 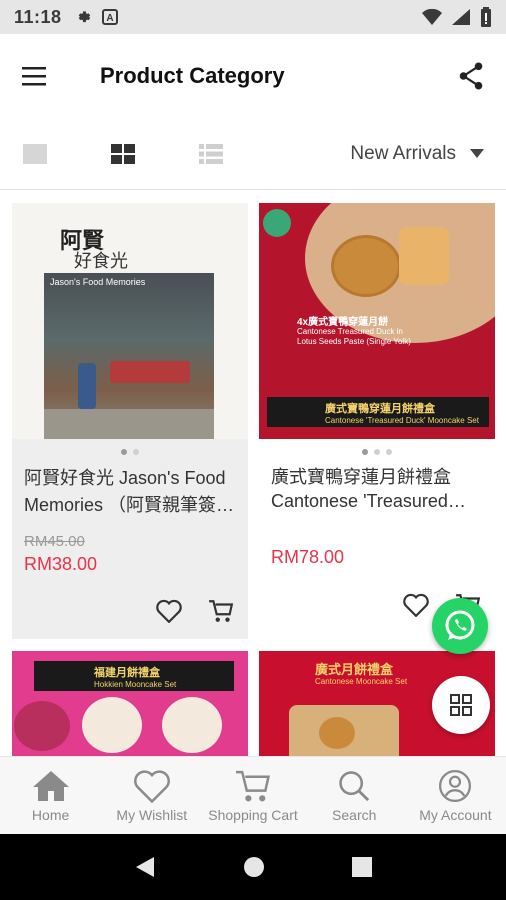 I want to click on product-image: 福建月餅禮盒 Hokkien Mooncake Set, so click(x=130, y=703).